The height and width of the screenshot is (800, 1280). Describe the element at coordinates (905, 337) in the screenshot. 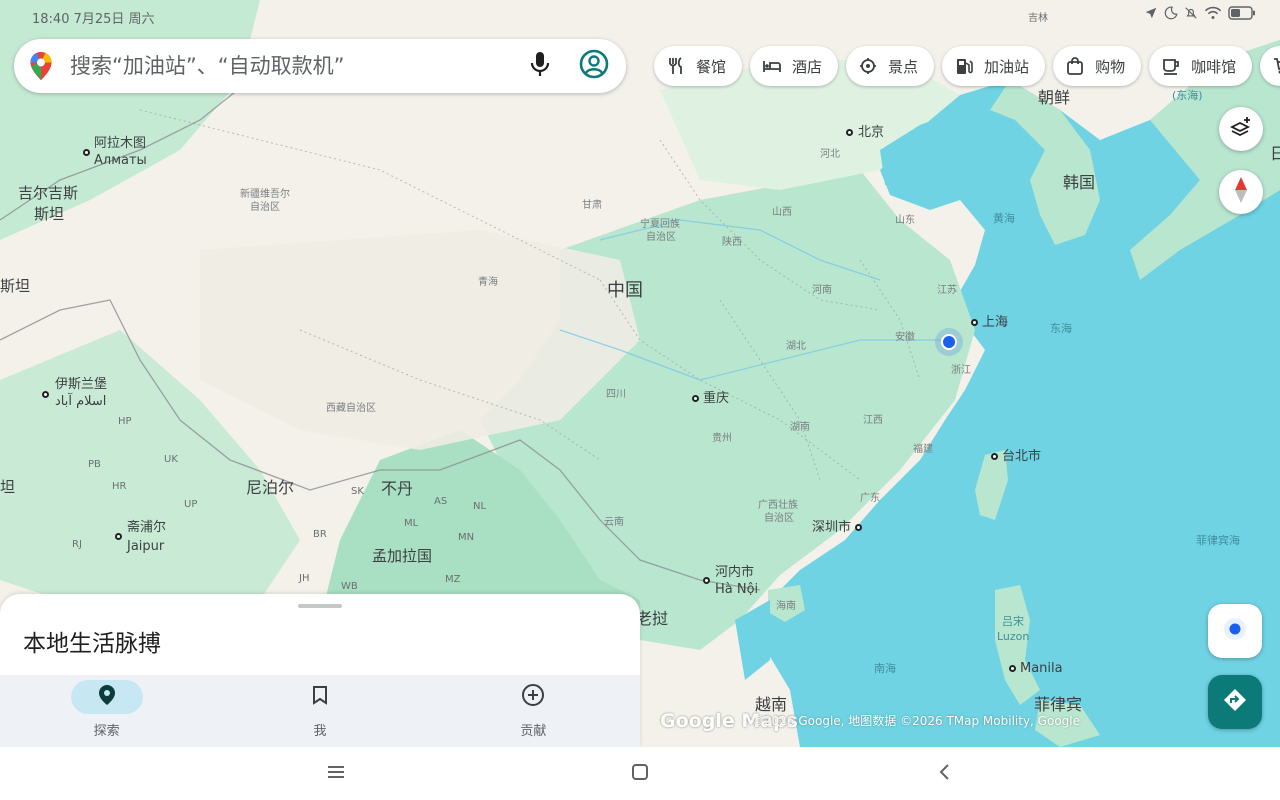

I see `map-label-anhui: 安徽` at that location.